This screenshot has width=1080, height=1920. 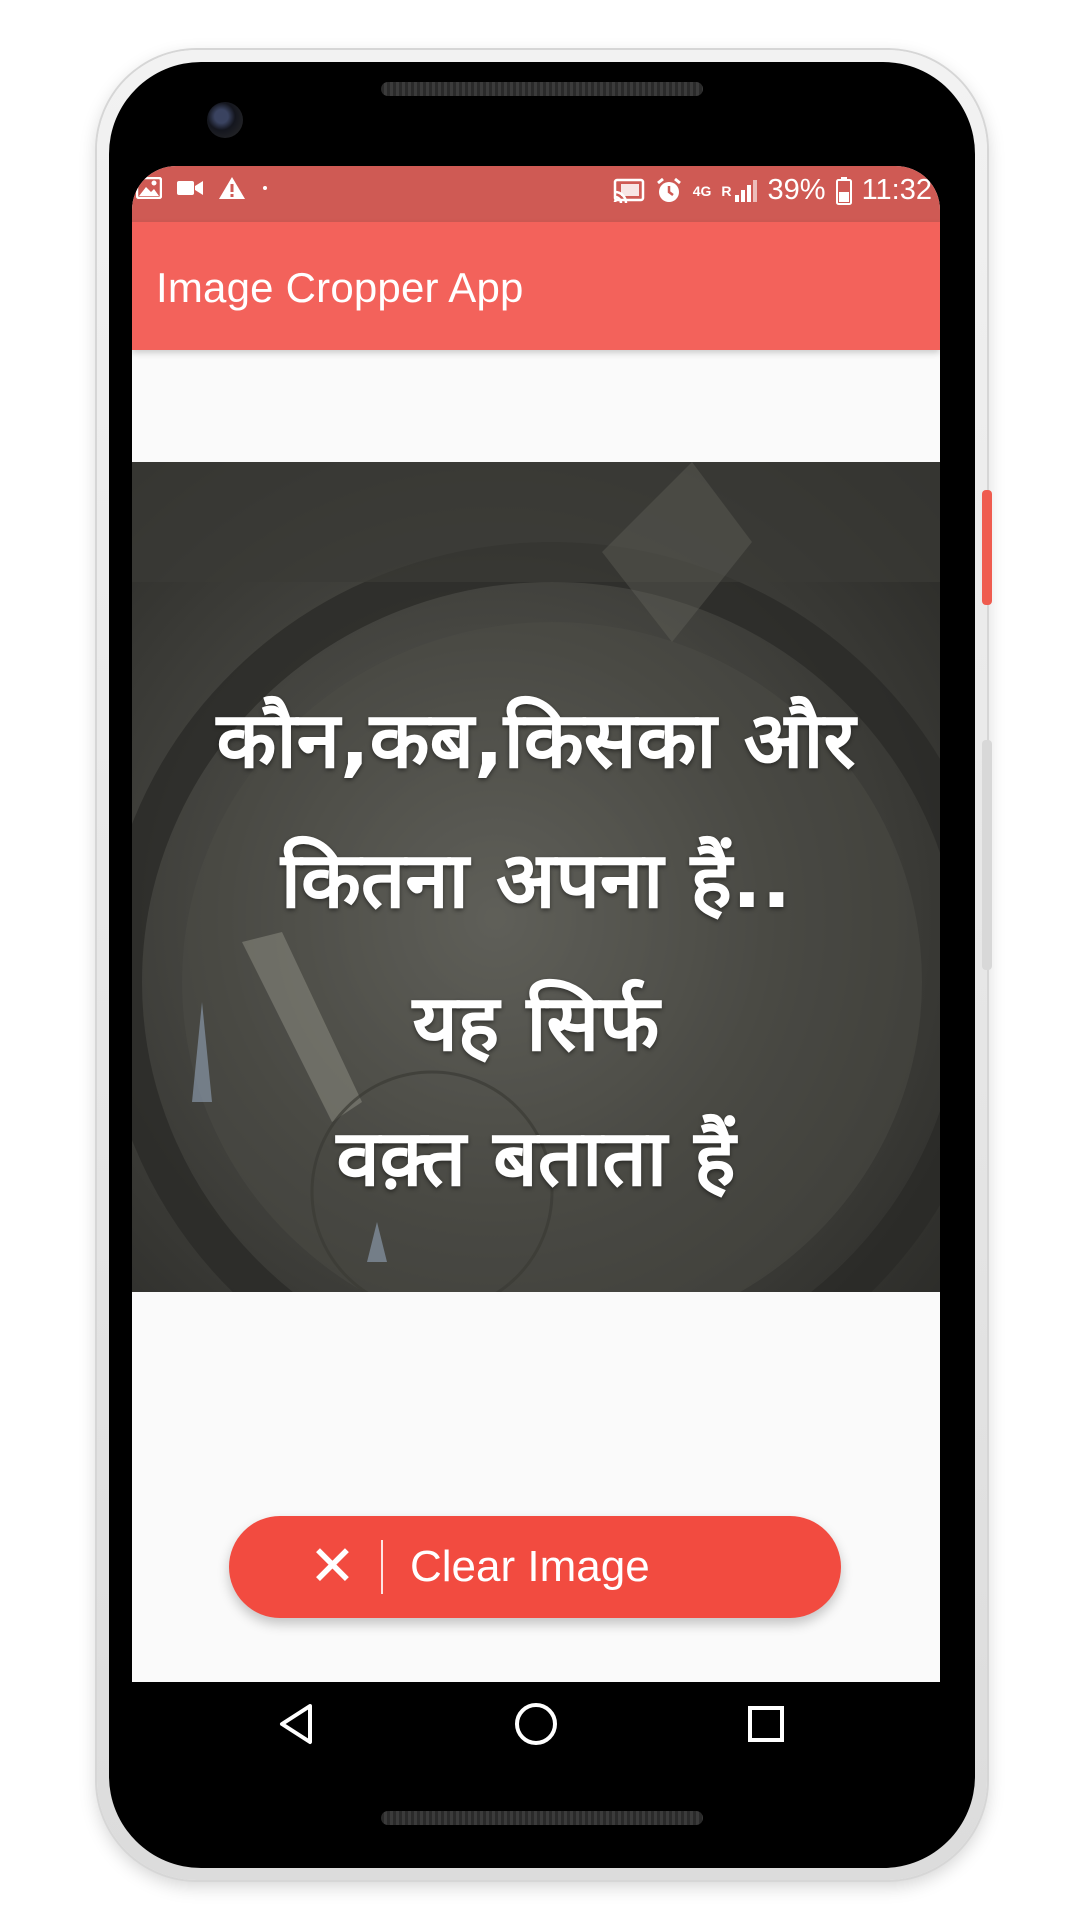 What do you see at coordinates (896, 190) in the screenshot?
I see `clock-time: 11:32` at bounding box center [896, 190].